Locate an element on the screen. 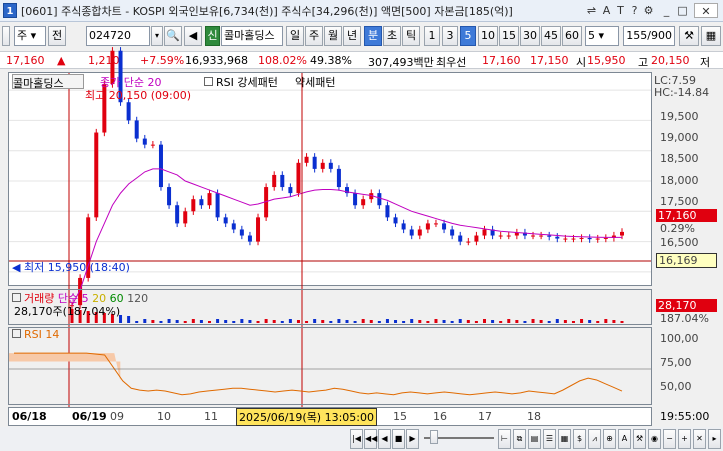 The height and width of the screenshot is (451, 723). nav-first-icon: |◀ is located at coordinates (356, 439).